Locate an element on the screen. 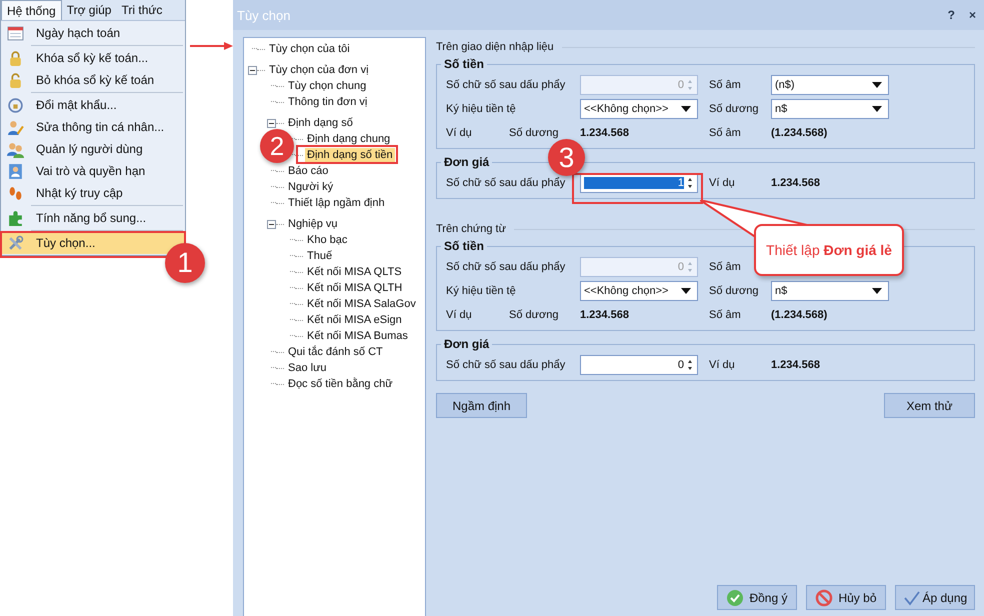 Image resolution: width=984 pixels, height=616 pixels. refresh-icon is located at coordinates (15, 105).